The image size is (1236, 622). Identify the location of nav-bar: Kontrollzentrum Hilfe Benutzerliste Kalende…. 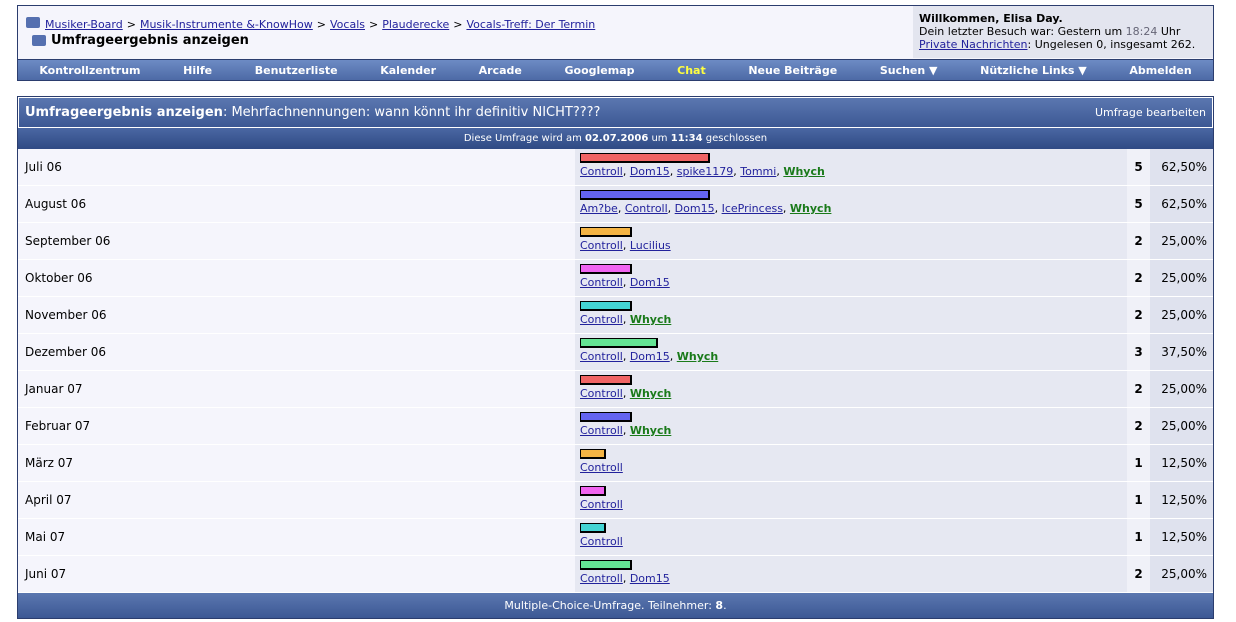
(615, 70).